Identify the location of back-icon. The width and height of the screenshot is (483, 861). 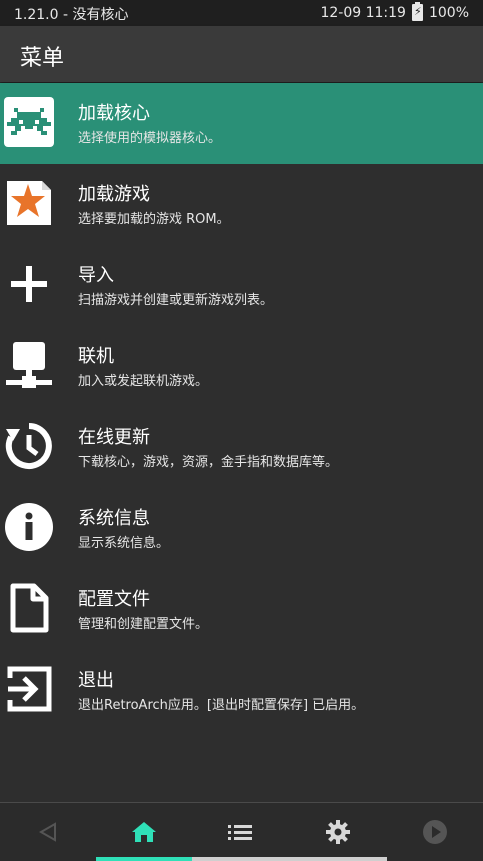
(47, 832).